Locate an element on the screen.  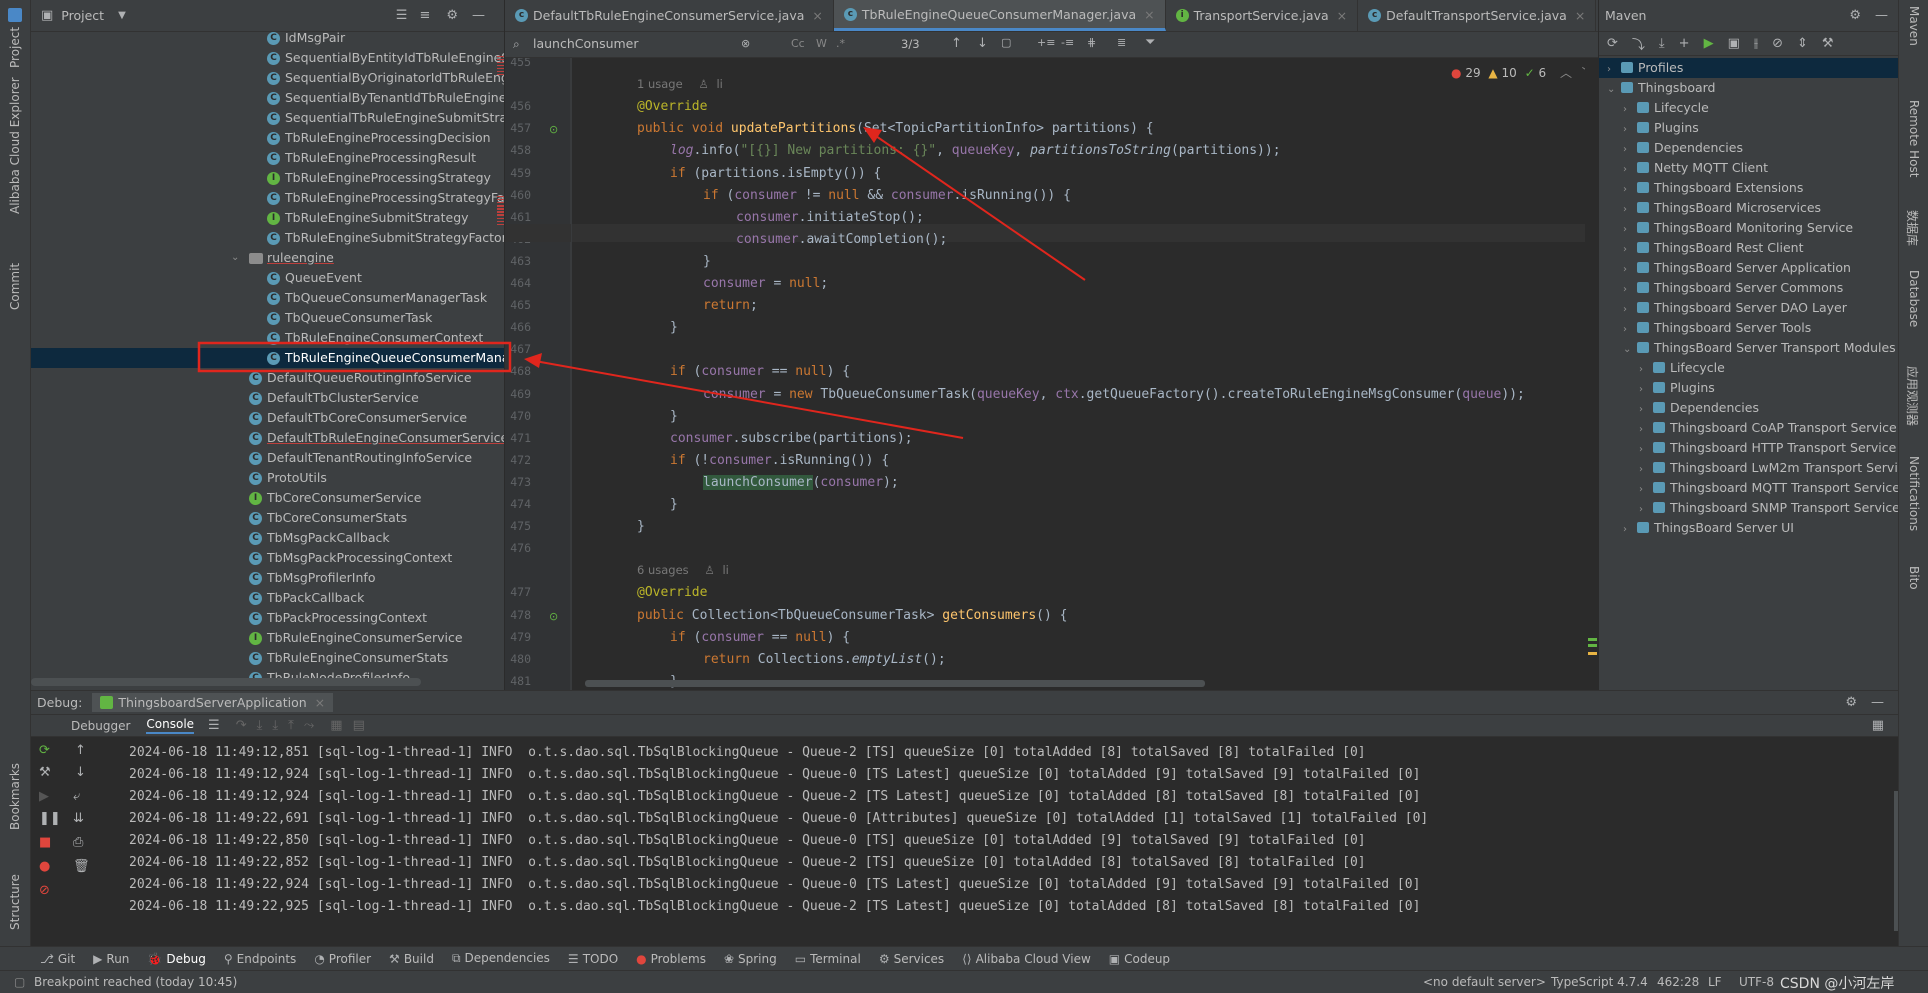
maven-tree-item: ⌄ ThingsBoard Server Transport Modules is located at coordinates (1748, 348).